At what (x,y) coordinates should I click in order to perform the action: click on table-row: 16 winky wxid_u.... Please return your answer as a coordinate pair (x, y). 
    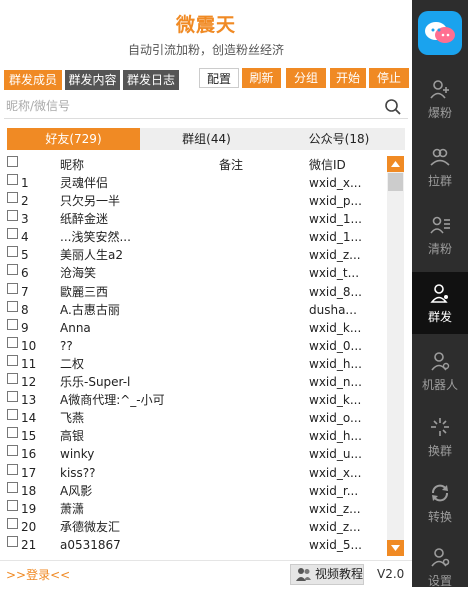
    Looking at the image, I should click on (206, 454).